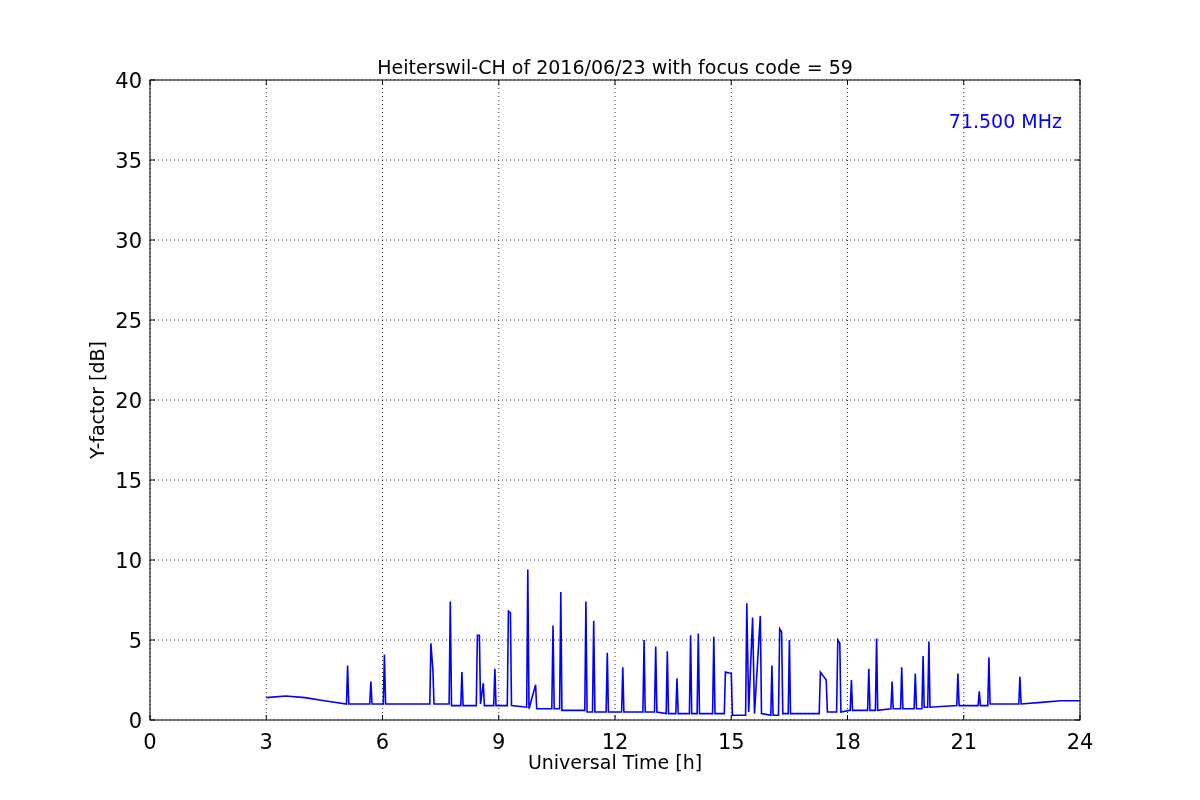  Describe the element at coordinates (499, 742) in the screenshot. I see `x-tick-label: 9` at that location.